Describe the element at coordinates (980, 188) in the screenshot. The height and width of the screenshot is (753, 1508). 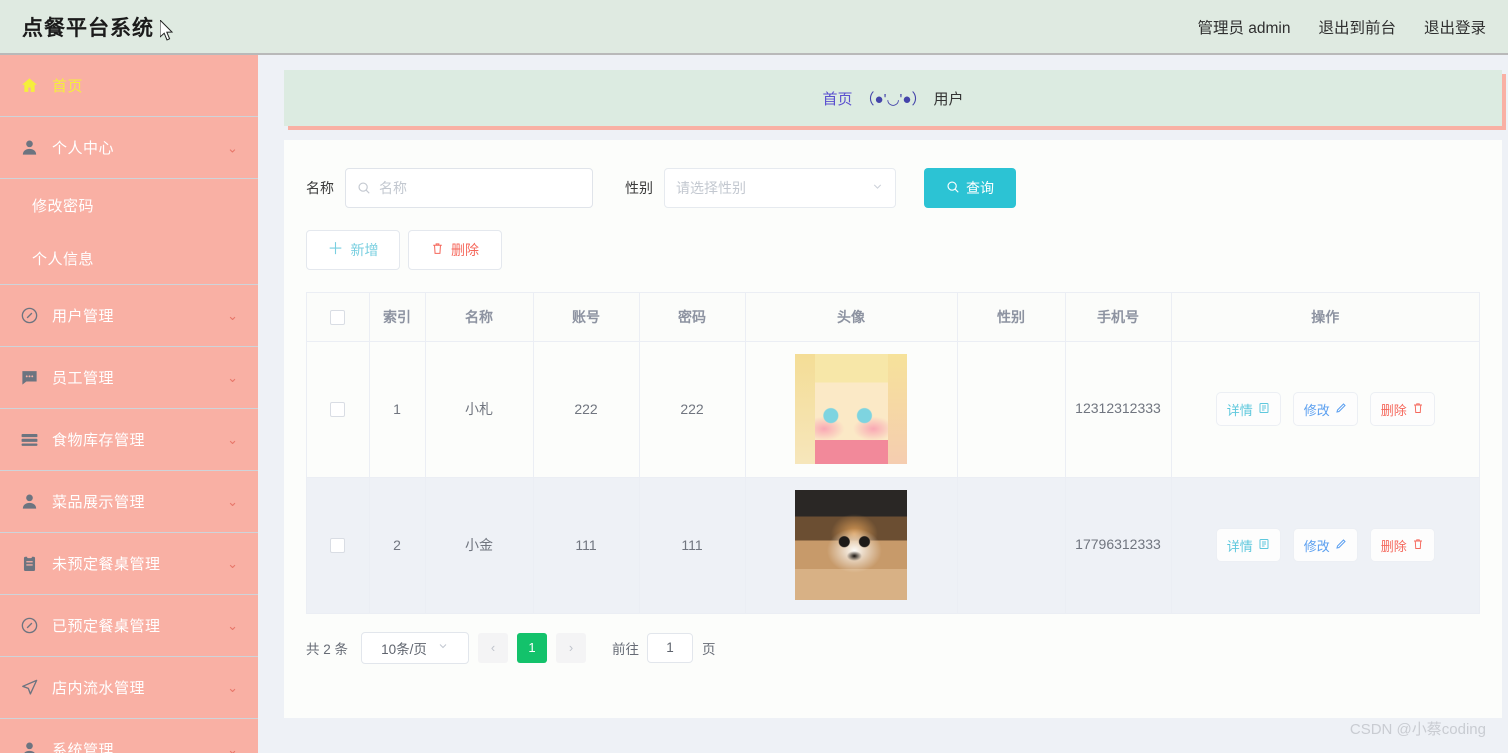
I see `query-button-label: 查询` at that location.